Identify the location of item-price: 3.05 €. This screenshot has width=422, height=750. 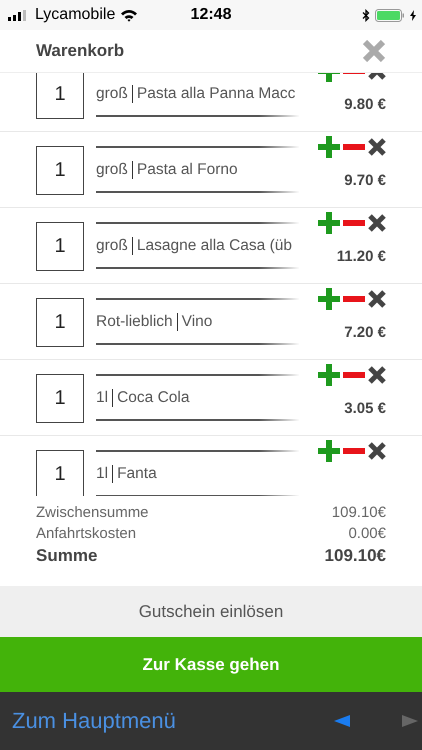
(365, 408).